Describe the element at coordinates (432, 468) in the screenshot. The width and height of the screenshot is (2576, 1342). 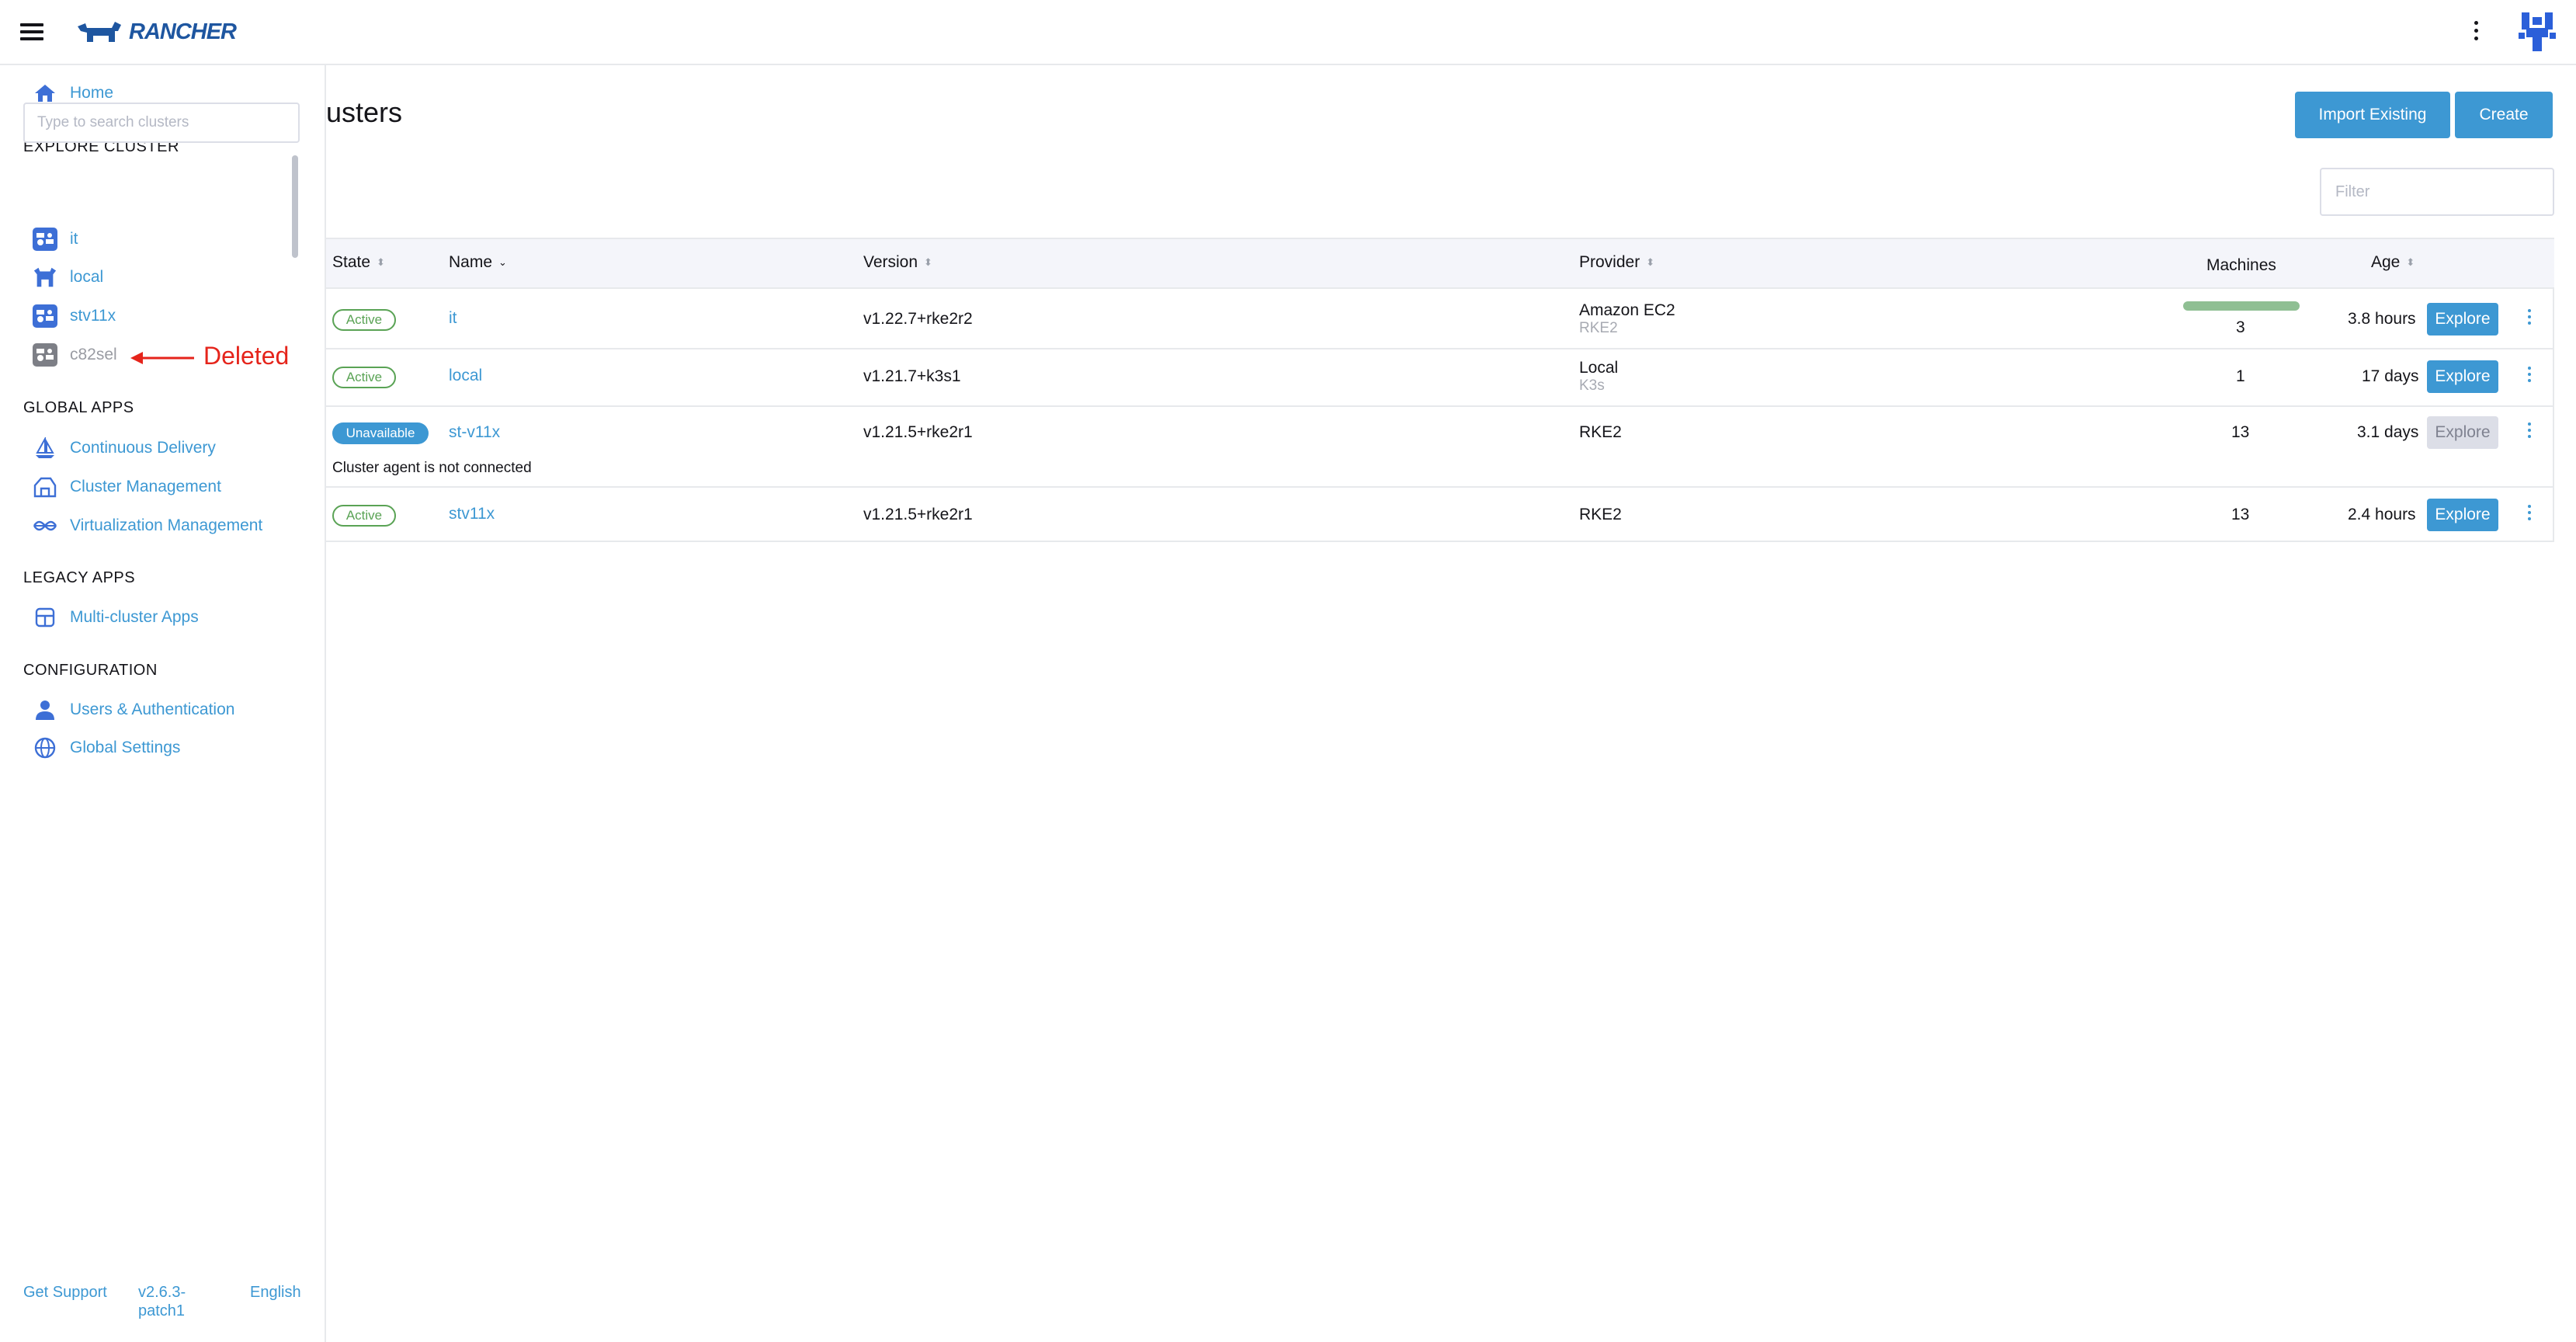
I see `cluster-error-message: Cluster agent is not connected` at that location.